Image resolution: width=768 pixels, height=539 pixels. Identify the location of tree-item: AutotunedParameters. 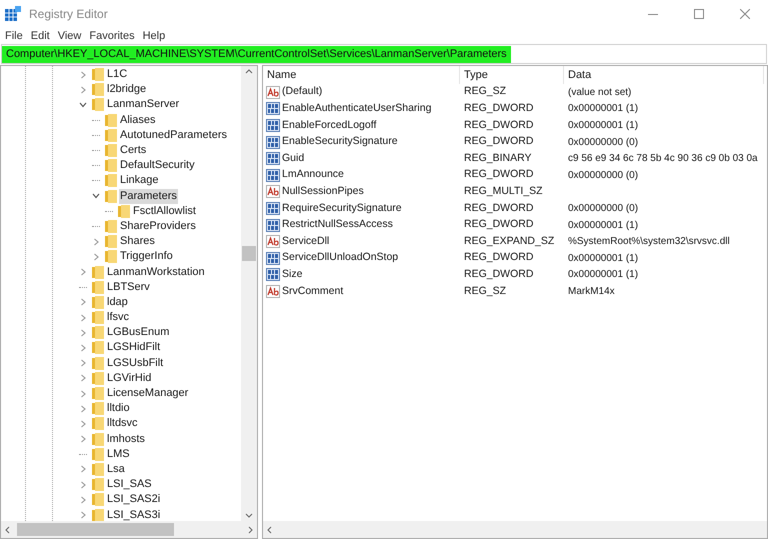
(173, 135).